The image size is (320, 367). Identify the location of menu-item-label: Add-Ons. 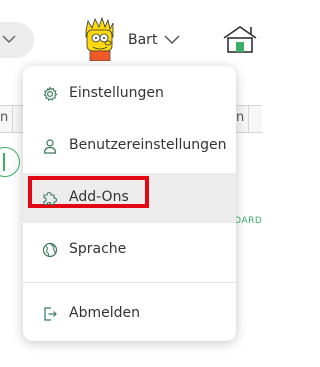
(99, 197).